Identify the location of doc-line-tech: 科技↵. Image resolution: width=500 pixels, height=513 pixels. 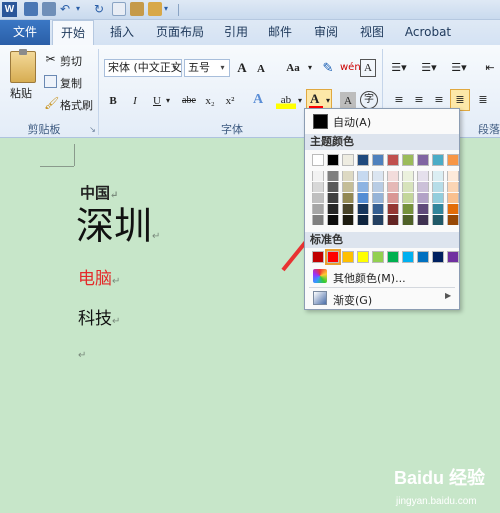
(99, 316).